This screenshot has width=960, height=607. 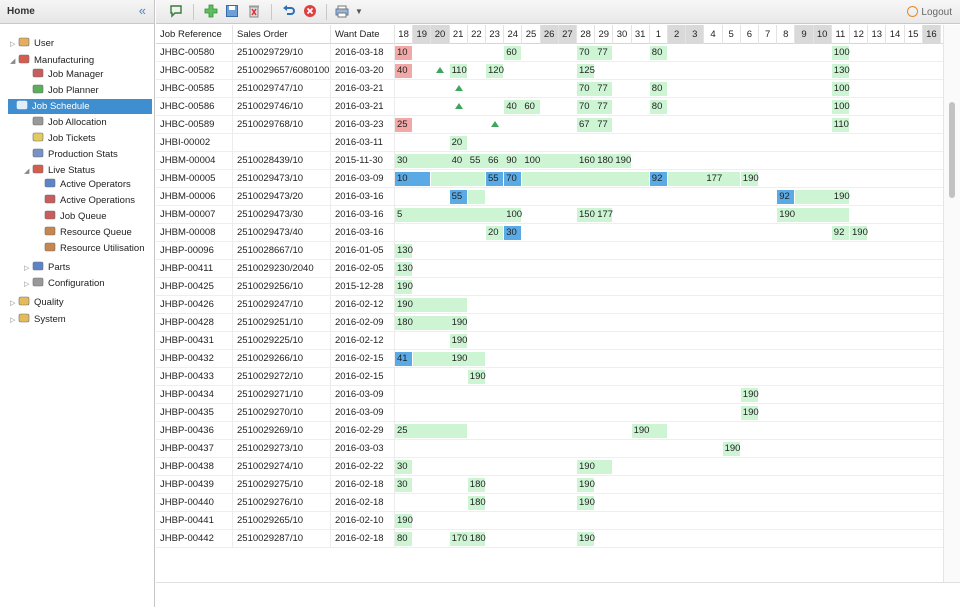 I want to click on nav-quality: ▷ Quality, so click(x=37, y=302).